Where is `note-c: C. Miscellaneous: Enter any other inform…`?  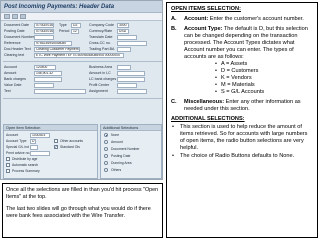
note-c: C. Miscellaneous: Enter any other inform… is located at coordinates (242, 106).